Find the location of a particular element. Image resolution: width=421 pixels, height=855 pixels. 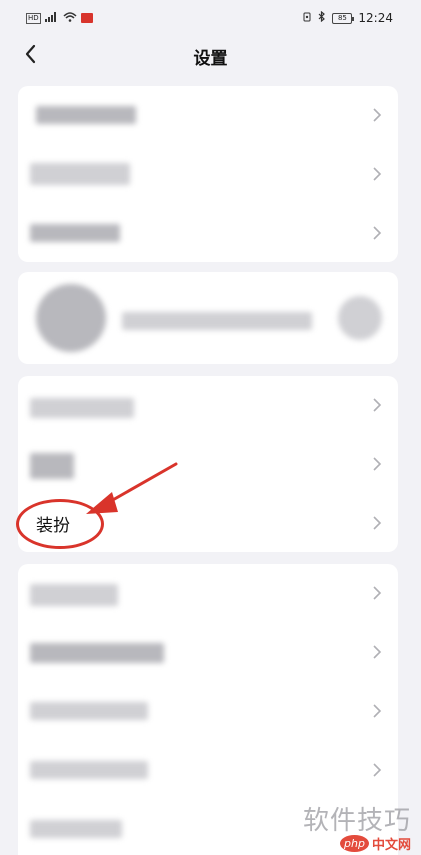

hd-badge: HD is located at coordinates (33, 18).